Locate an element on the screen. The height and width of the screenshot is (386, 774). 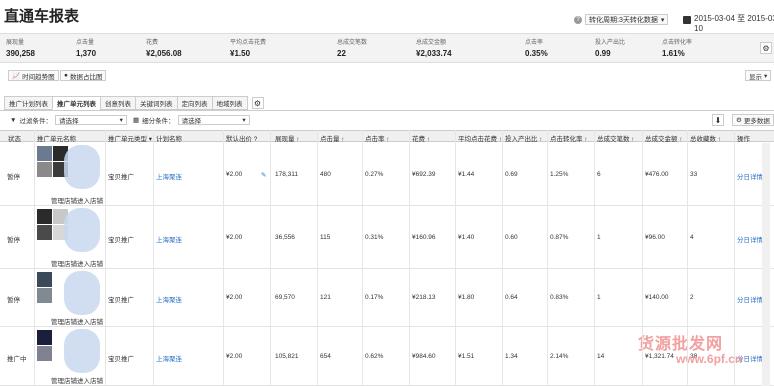
download-icon: ⬇ is located at coordinates (718, 120).